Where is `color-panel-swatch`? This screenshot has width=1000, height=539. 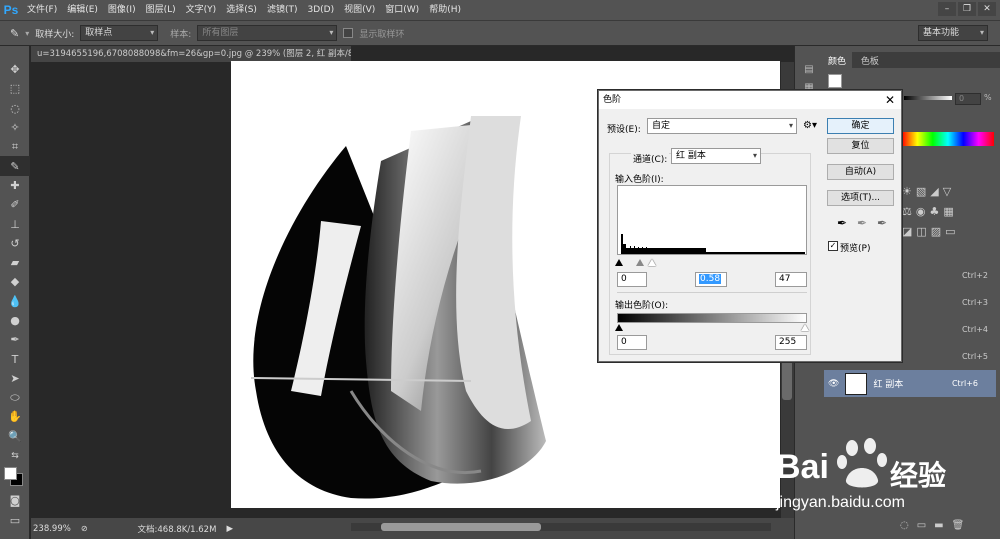
color-panel-swatch is located at coordinates (835, 81).